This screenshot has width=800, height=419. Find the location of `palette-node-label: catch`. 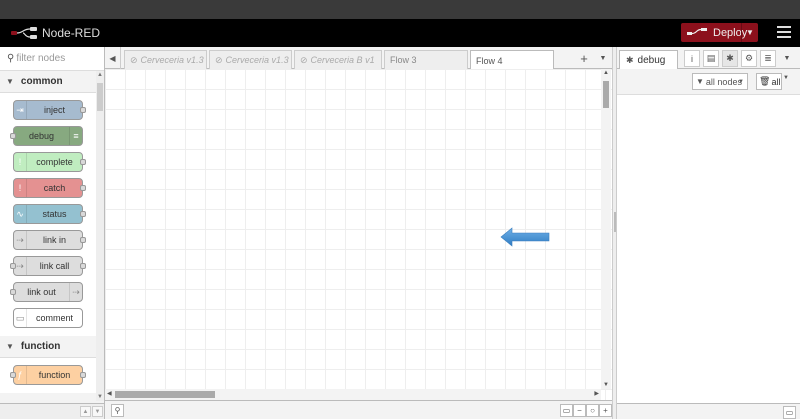

palette-node-label: catch is located at coordinates (54, 188).